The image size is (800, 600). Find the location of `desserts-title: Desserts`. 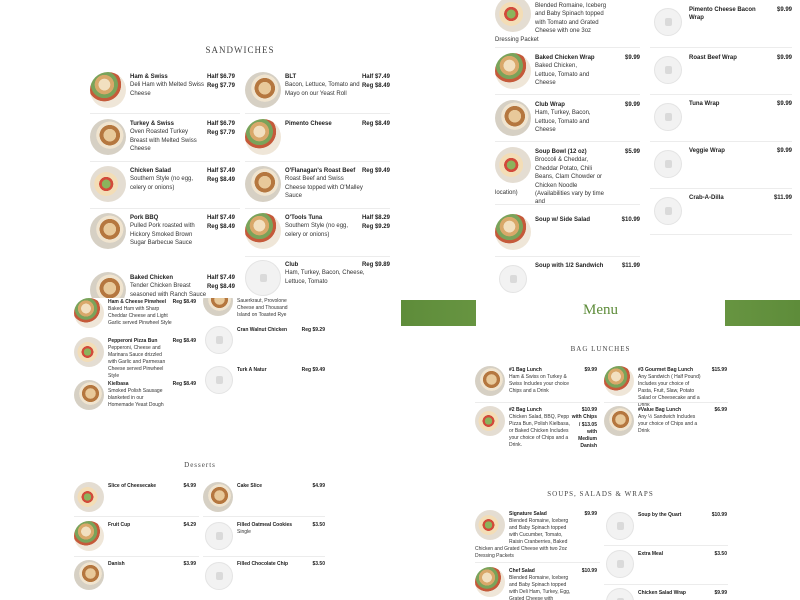

desserts-title: Desserts is located at coordinates (200, 465).